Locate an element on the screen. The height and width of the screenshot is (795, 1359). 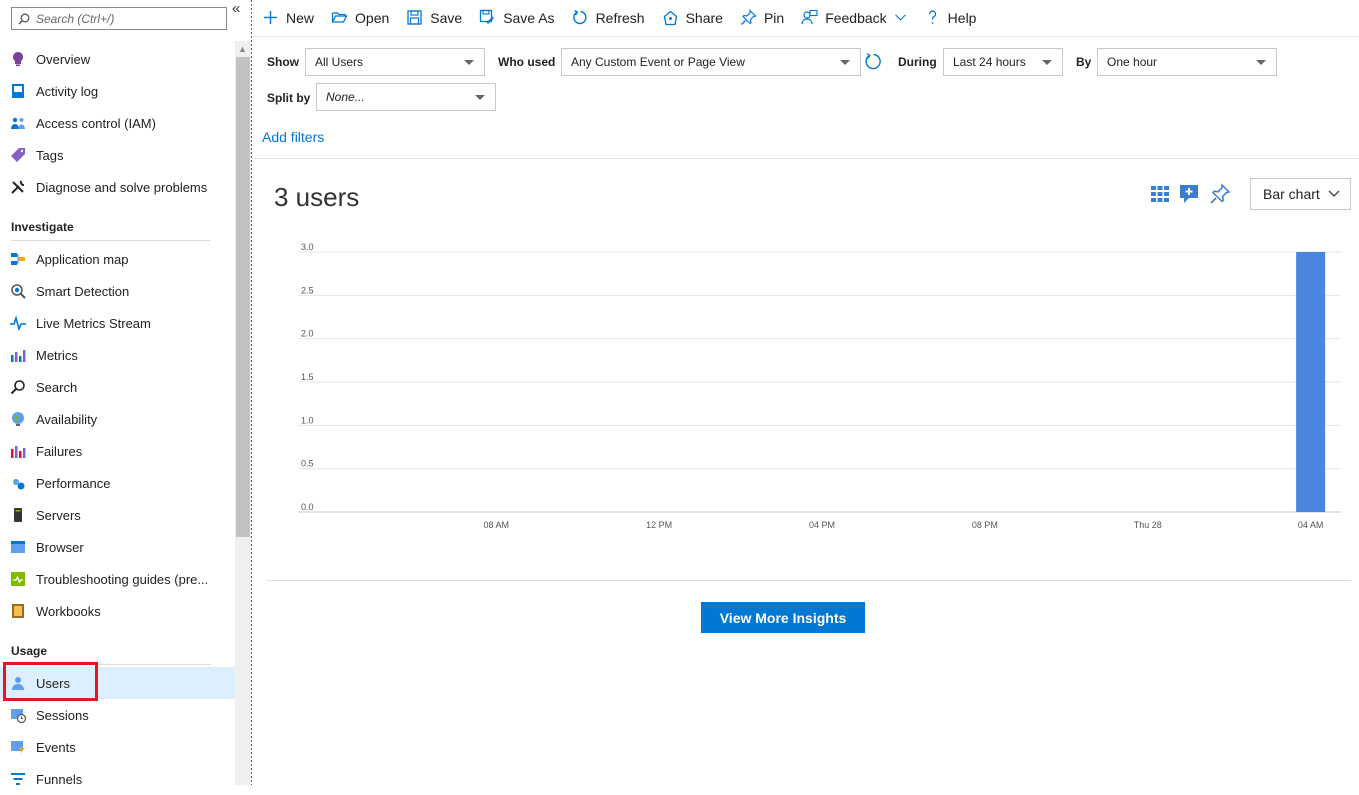
x-tick-label: 08 PM is located at coordinates (985, 525).